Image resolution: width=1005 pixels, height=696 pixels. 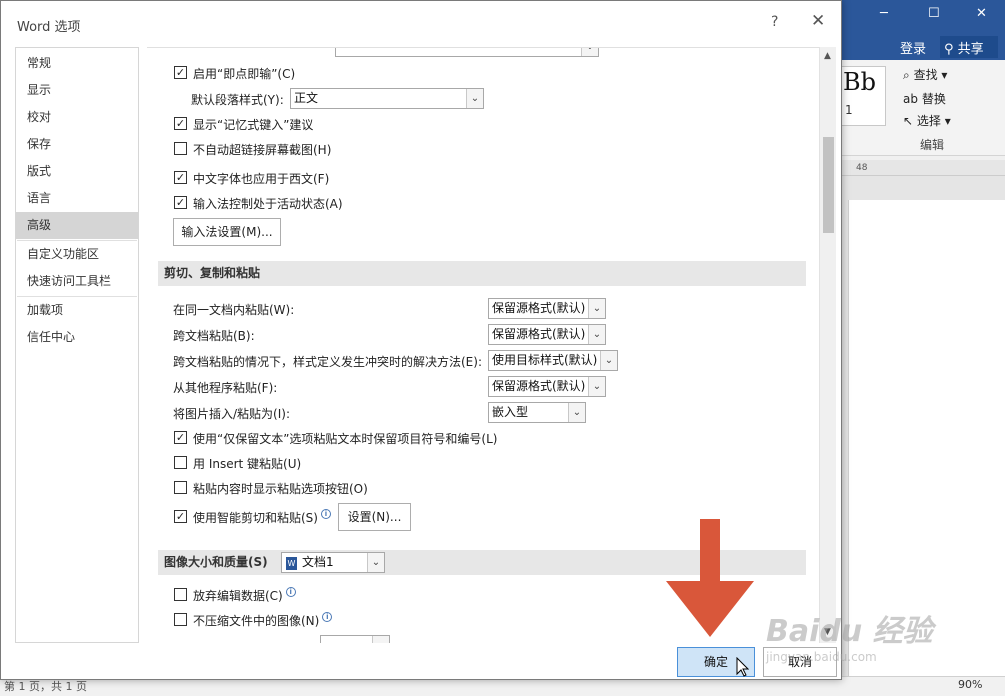 What do you see at coordinates (180, 177) in the screenshot?
I see `chinese-font-western-checkbox: ✓` at bounding box center [180, 177].